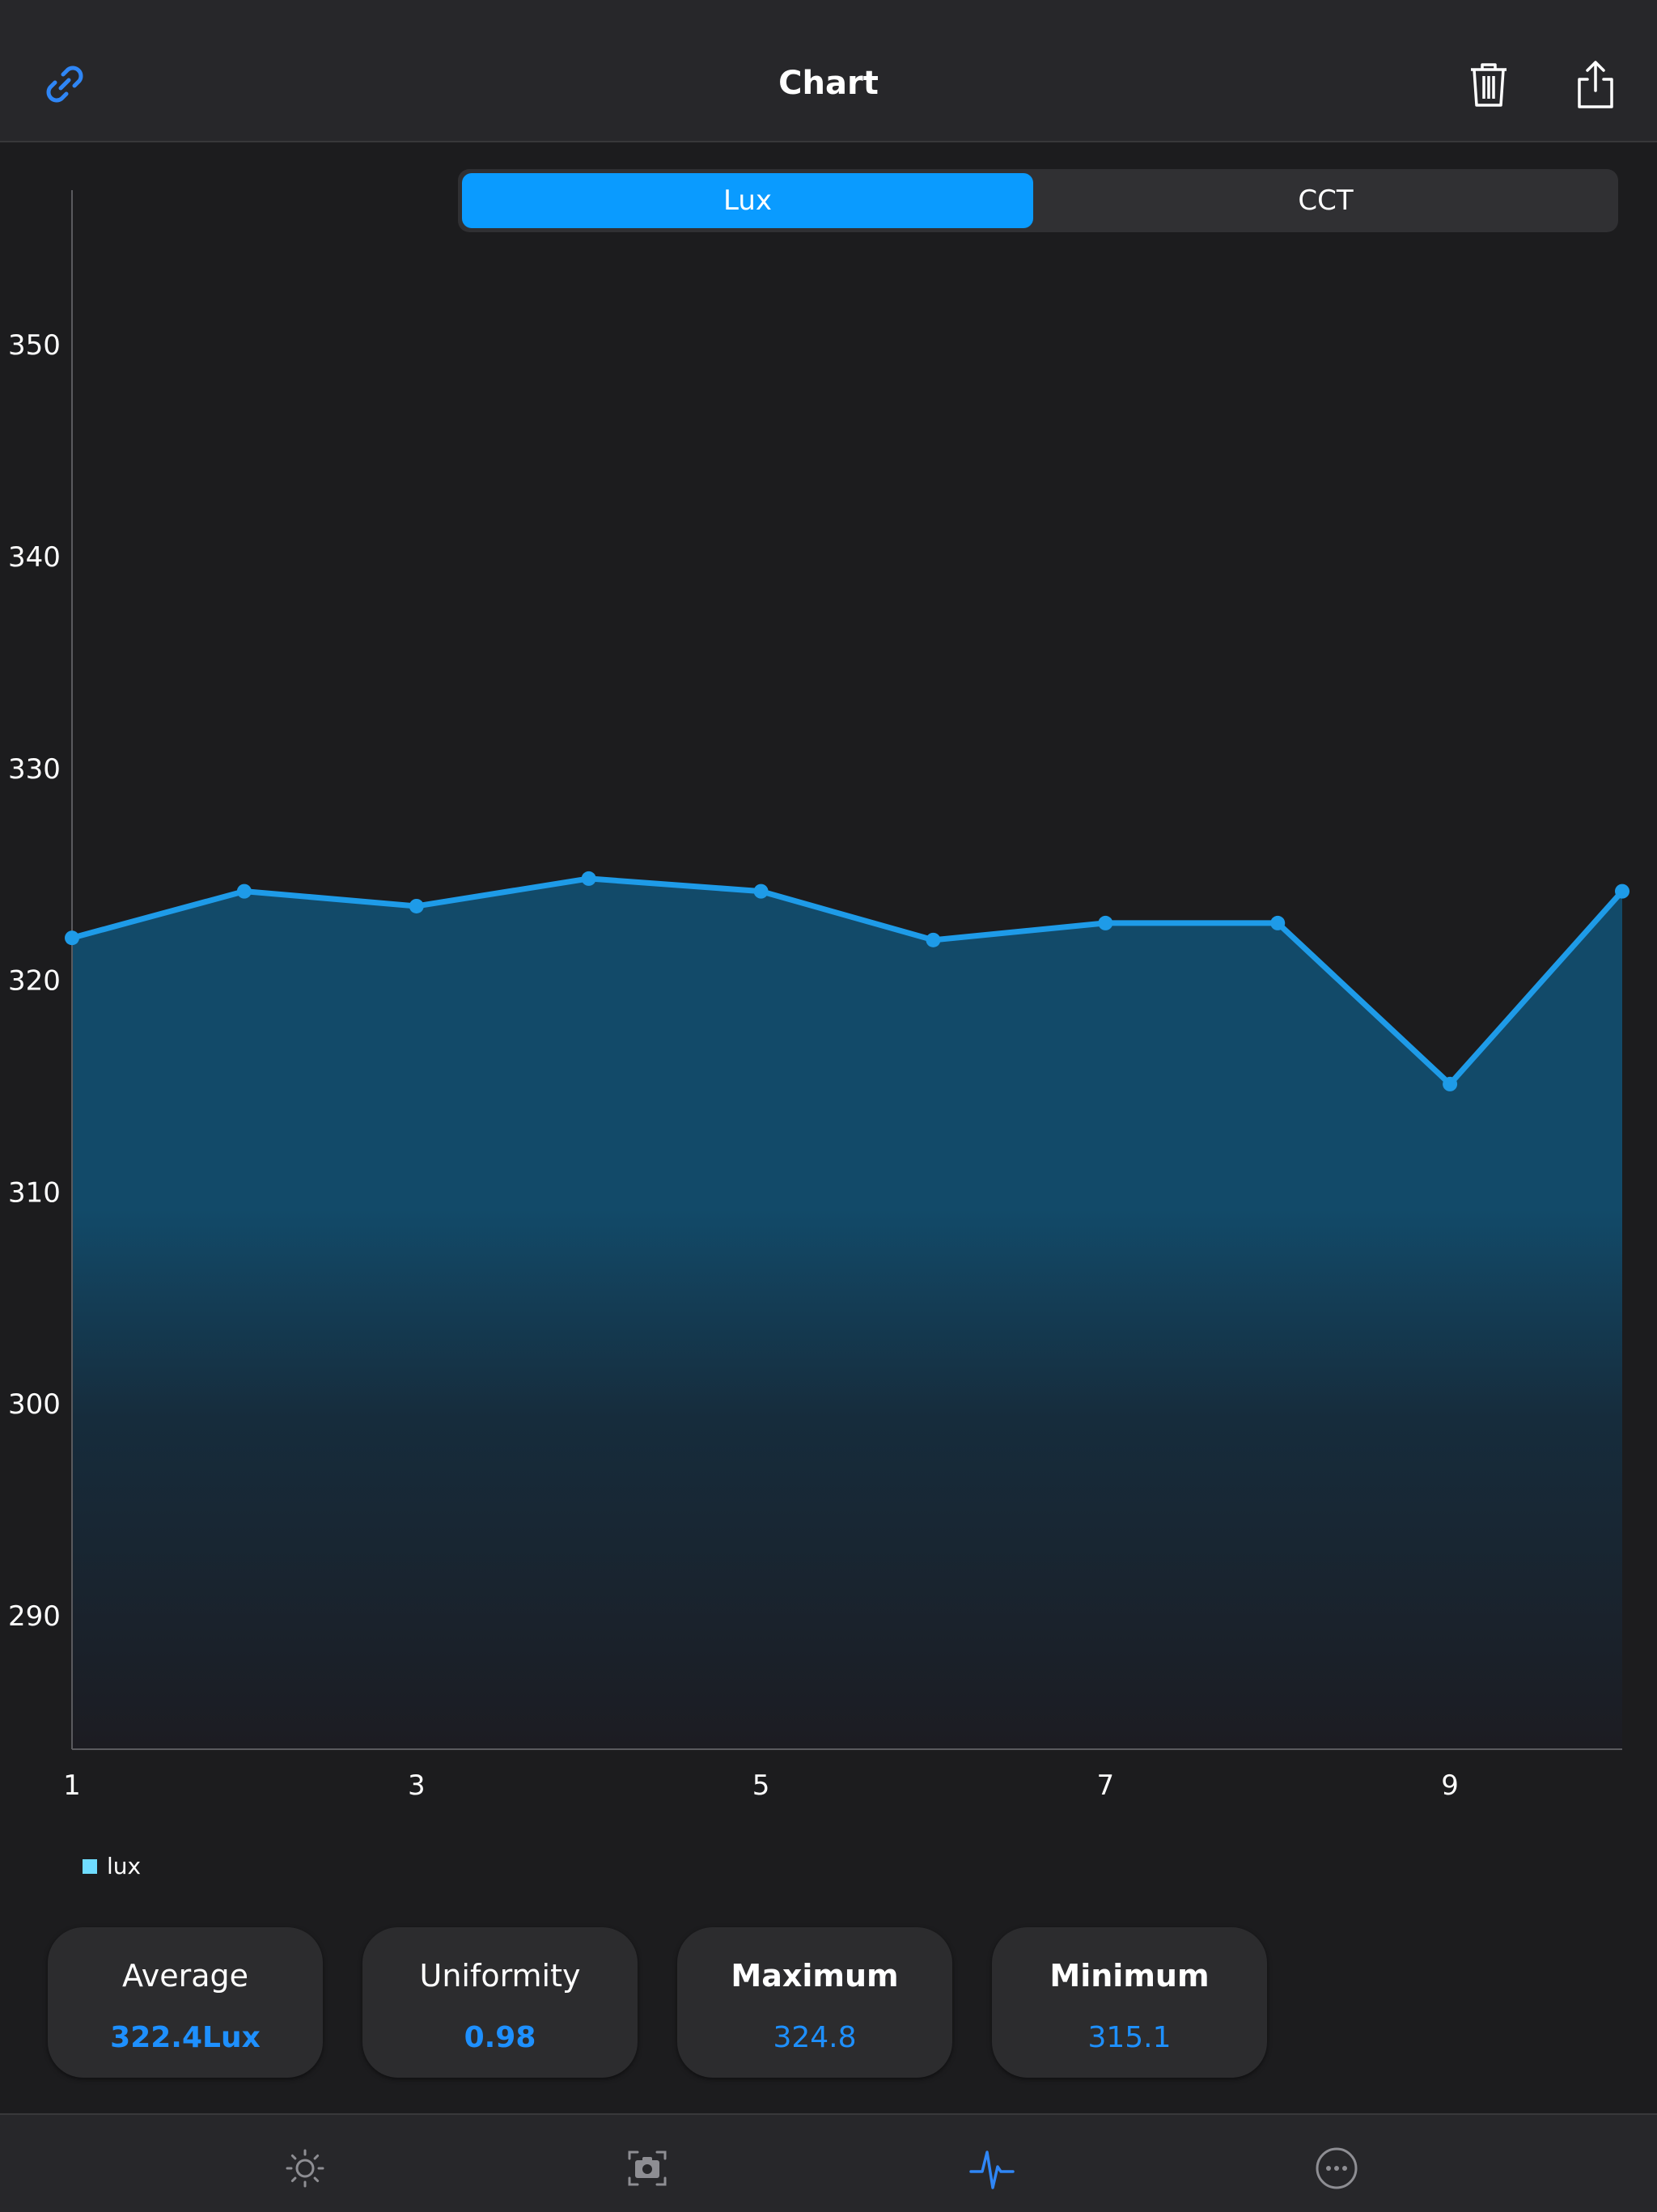 The height and width of the screenshot is (2212, 1657). Describe the element at coordinates (90, 1866) in the screenshot. I see `legend-swatch` at that location.